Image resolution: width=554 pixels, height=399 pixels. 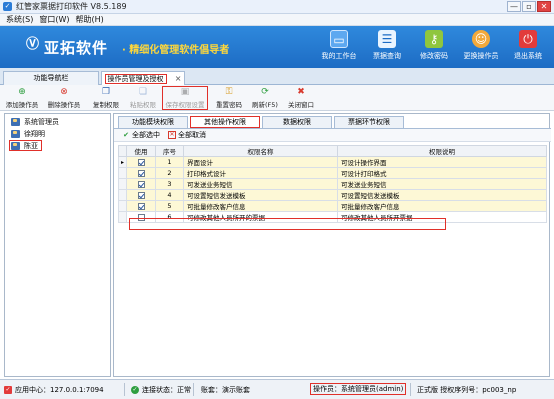 I want to click on close-button: ✕, so click(x=544, y=6).